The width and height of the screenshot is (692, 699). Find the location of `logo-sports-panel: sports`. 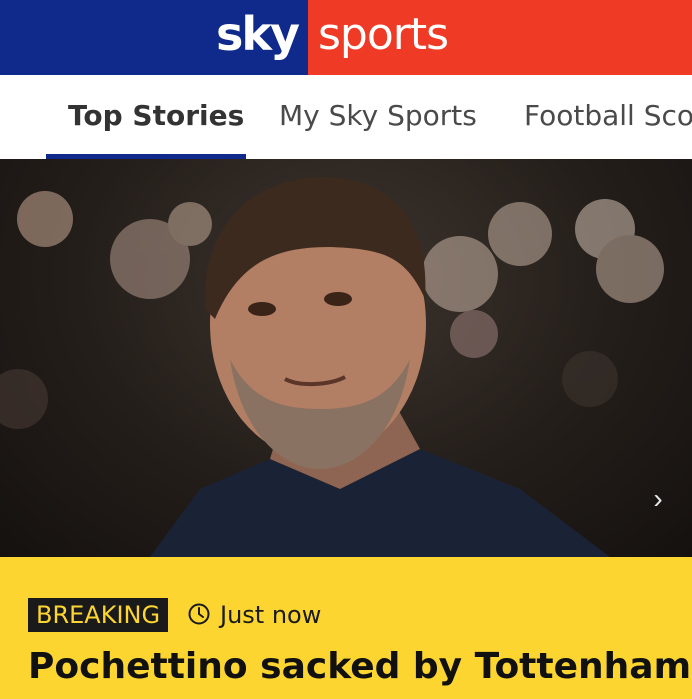

logo-sports-panel: sports is located at coordinates (500, 37).